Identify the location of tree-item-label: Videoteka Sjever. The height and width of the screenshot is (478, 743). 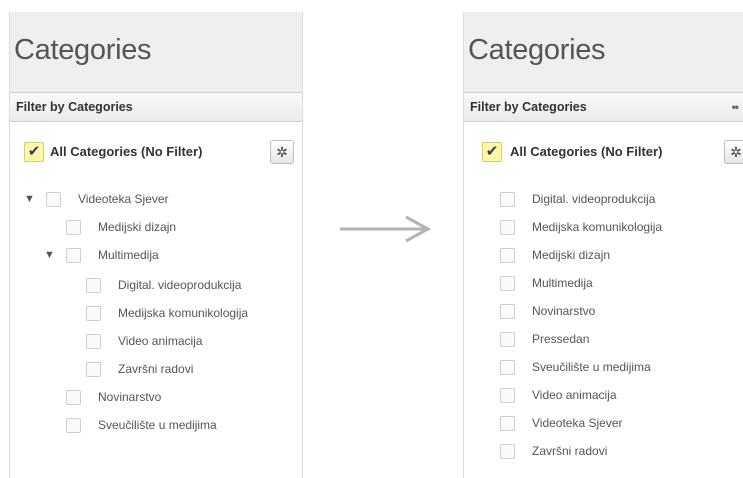
(123, 199).